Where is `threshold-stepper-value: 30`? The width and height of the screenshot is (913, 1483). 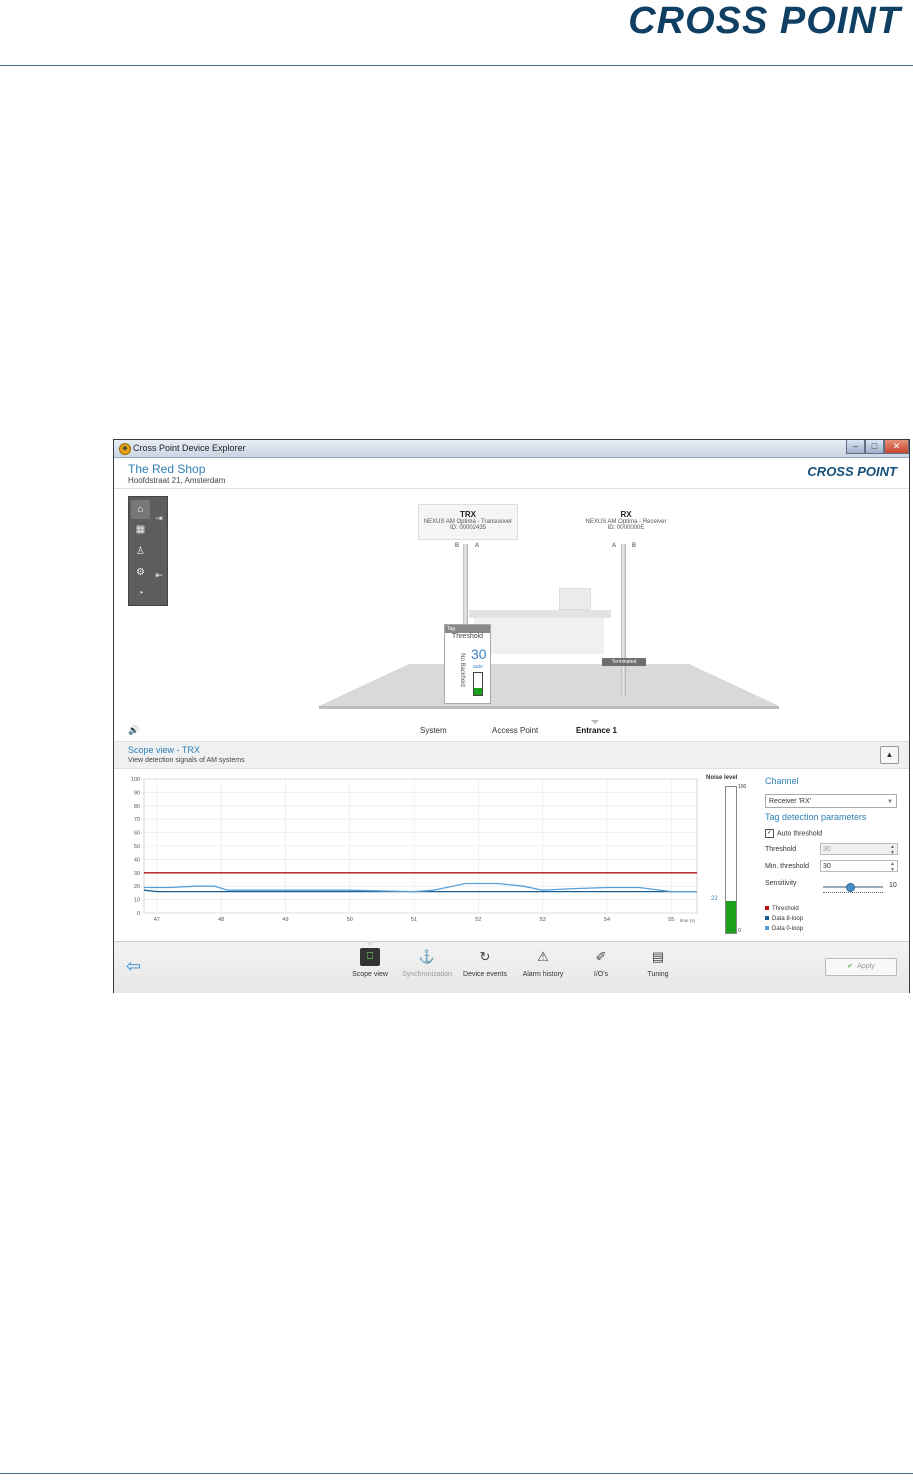 threshold-stepper-value: 30 is located at coordinates (827, 849).